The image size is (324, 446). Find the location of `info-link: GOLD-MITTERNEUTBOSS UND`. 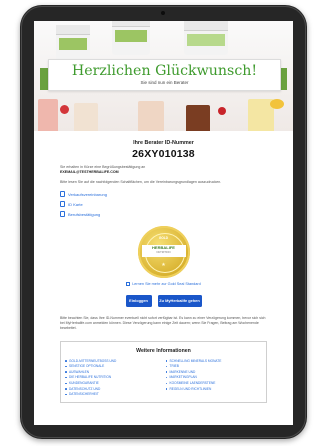

info-link: GOLD-MITTERNEUTBOSS UND is located at coordinates (113, 361).